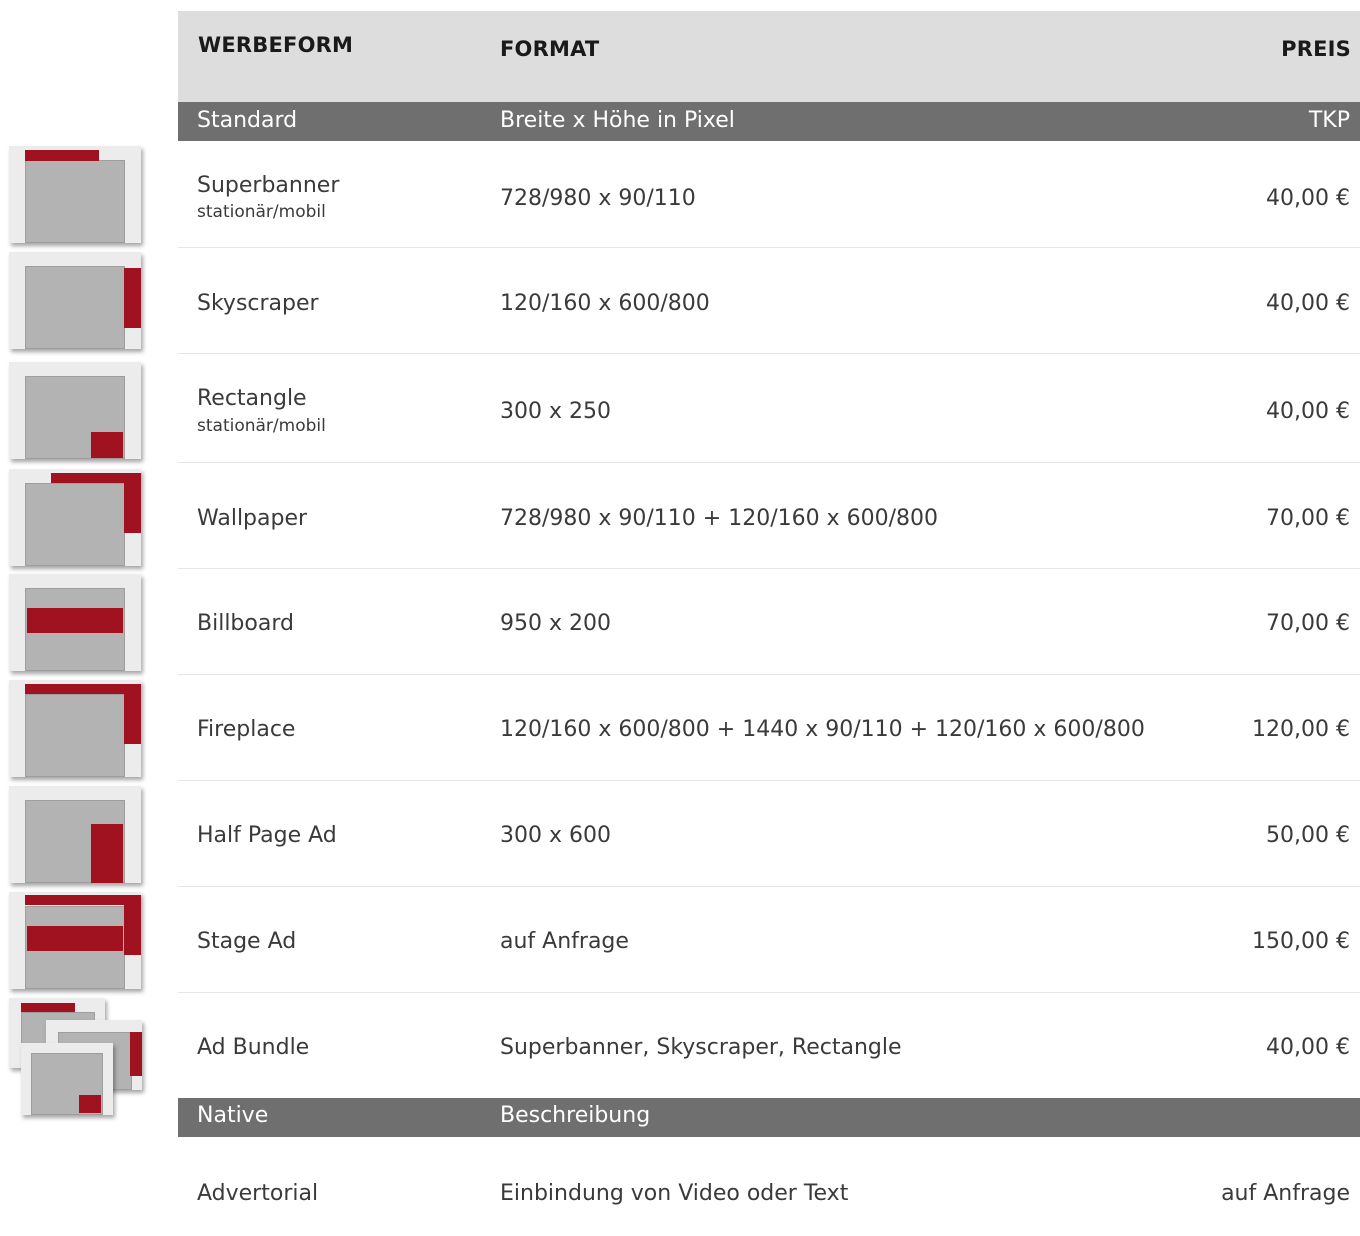 The width and height of the screenshot is (1360, 1236). Describe the element at coordinates (719, 518) in the screenshot. I see `row-format: 728/980 x 90/110 + 120/160 x 600/800` at that location.